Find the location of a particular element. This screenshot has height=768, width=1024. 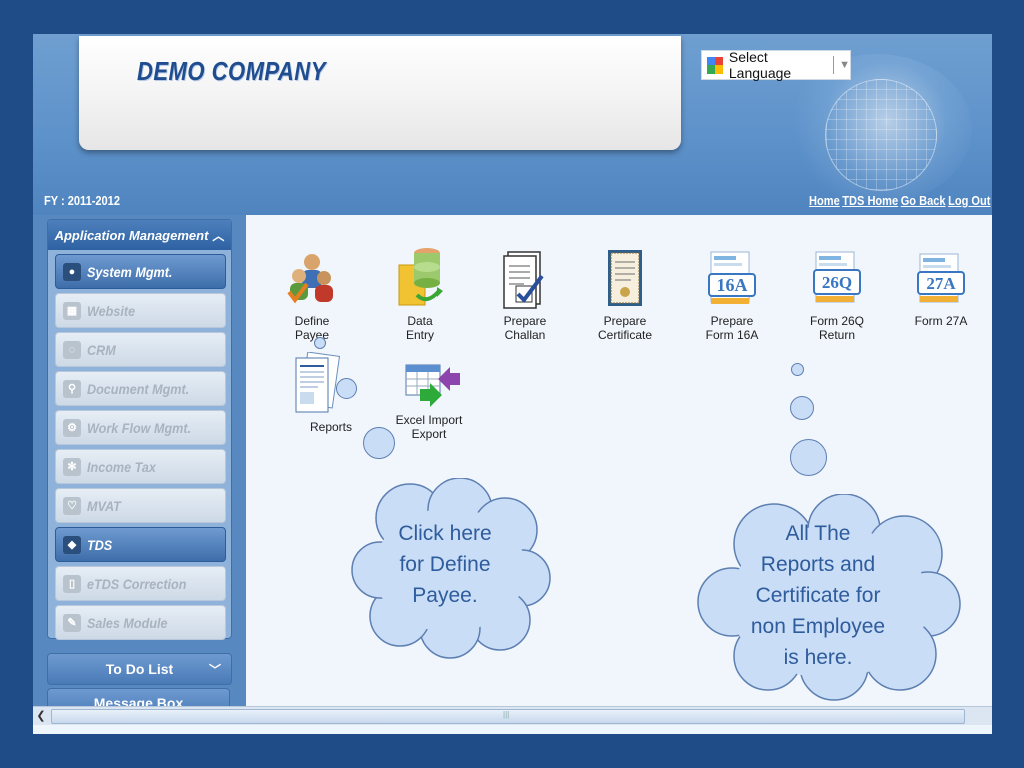

globe-grid-graphic is located at coordinates (881, 135).